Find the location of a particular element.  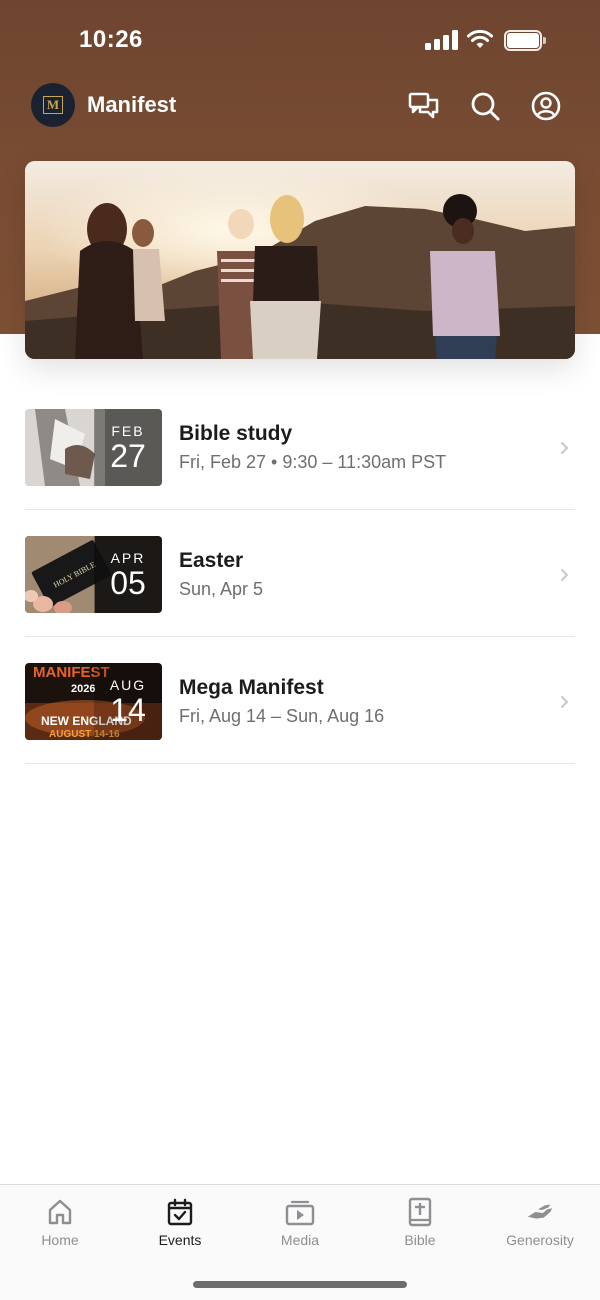

date-badge: APR 05 is located at coordinates (128, 574).